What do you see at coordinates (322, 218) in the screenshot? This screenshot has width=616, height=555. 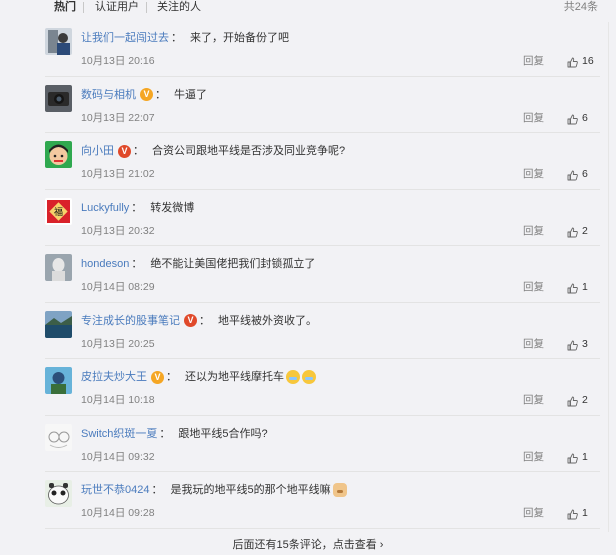 I see `comment-item: 福 Luckyfully： 转发微博 10月13日 20:32 回复 2` at bounding box center [322, 218].